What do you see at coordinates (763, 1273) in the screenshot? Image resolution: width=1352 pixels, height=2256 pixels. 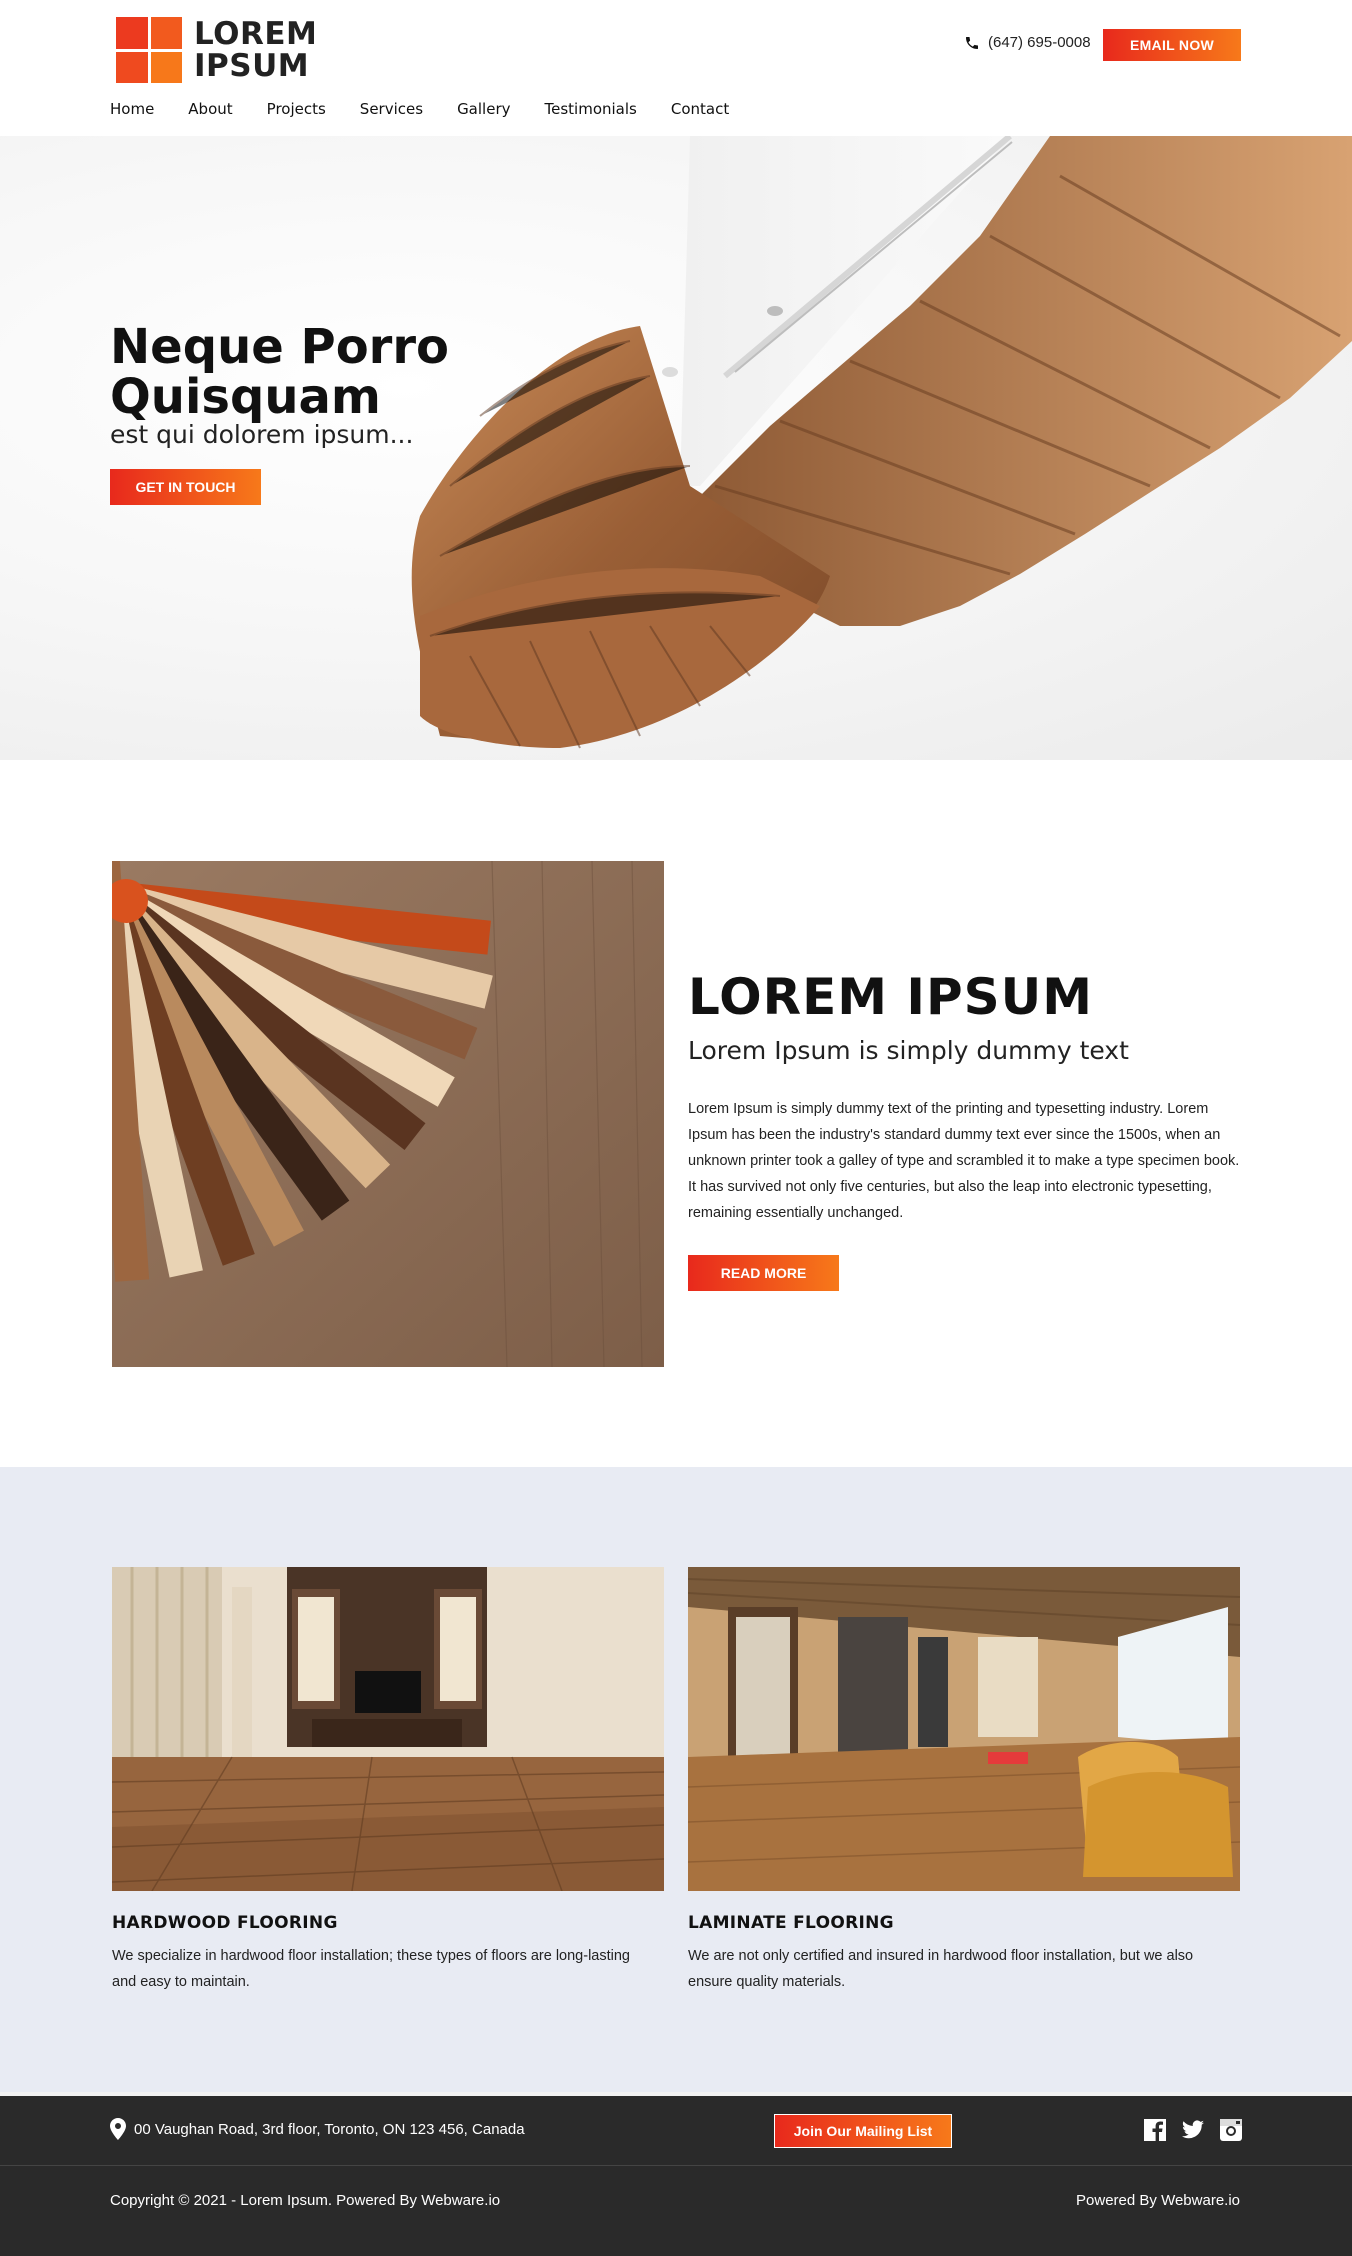 I see `read-more-button: READ MORE` at bounding box center [763, 1273].